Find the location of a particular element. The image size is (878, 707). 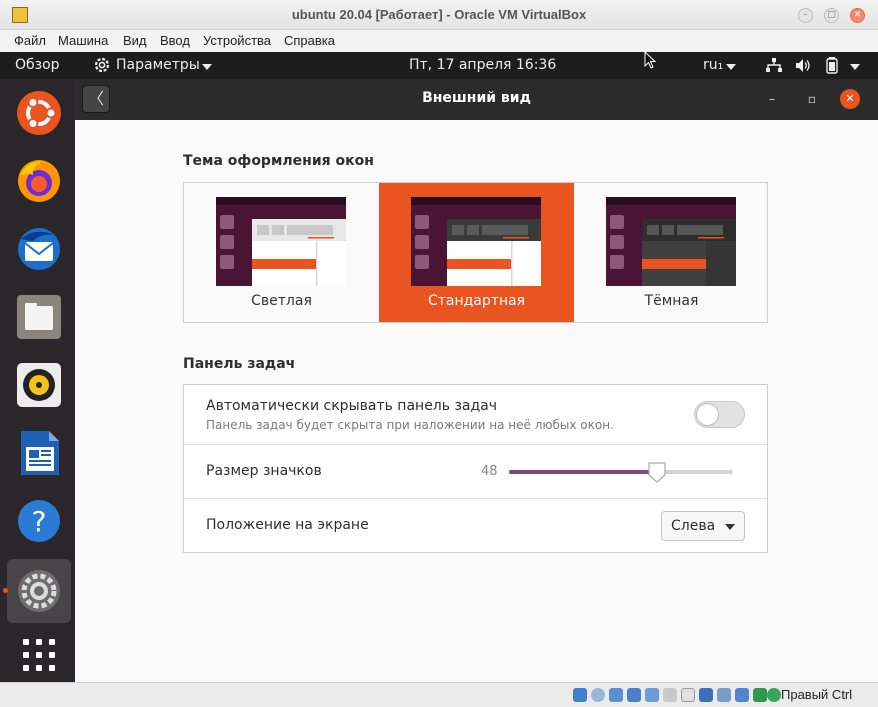

settings-headerbar: 〈 Внешний вид – ▫ ✕ is located at coordinates (476, 99).